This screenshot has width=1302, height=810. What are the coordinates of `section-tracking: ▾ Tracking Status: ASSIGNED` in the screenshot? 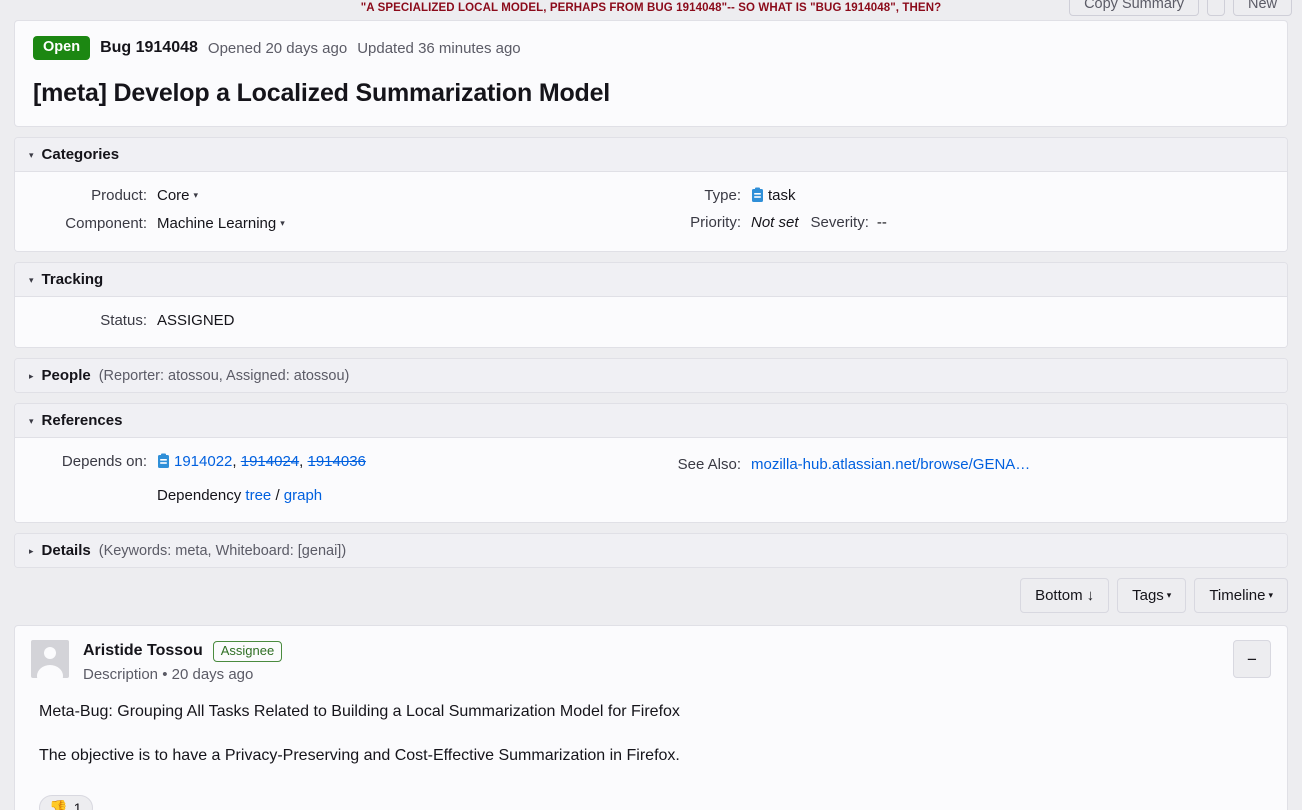 It's located at (651, 305).